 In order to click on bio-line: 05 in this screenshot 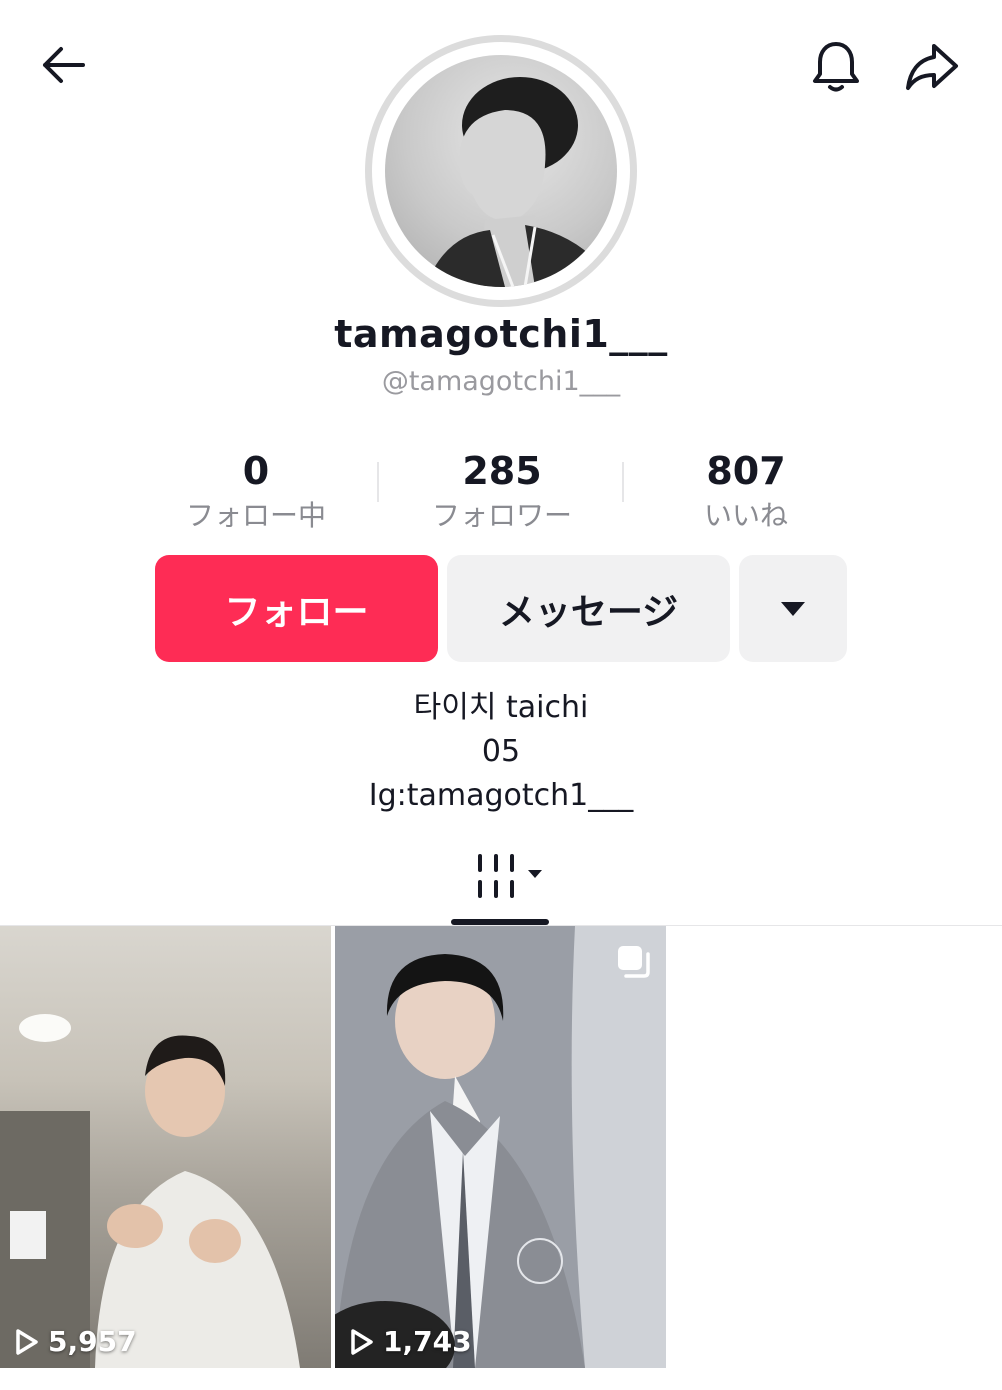, I will do `click(501, 751)`.